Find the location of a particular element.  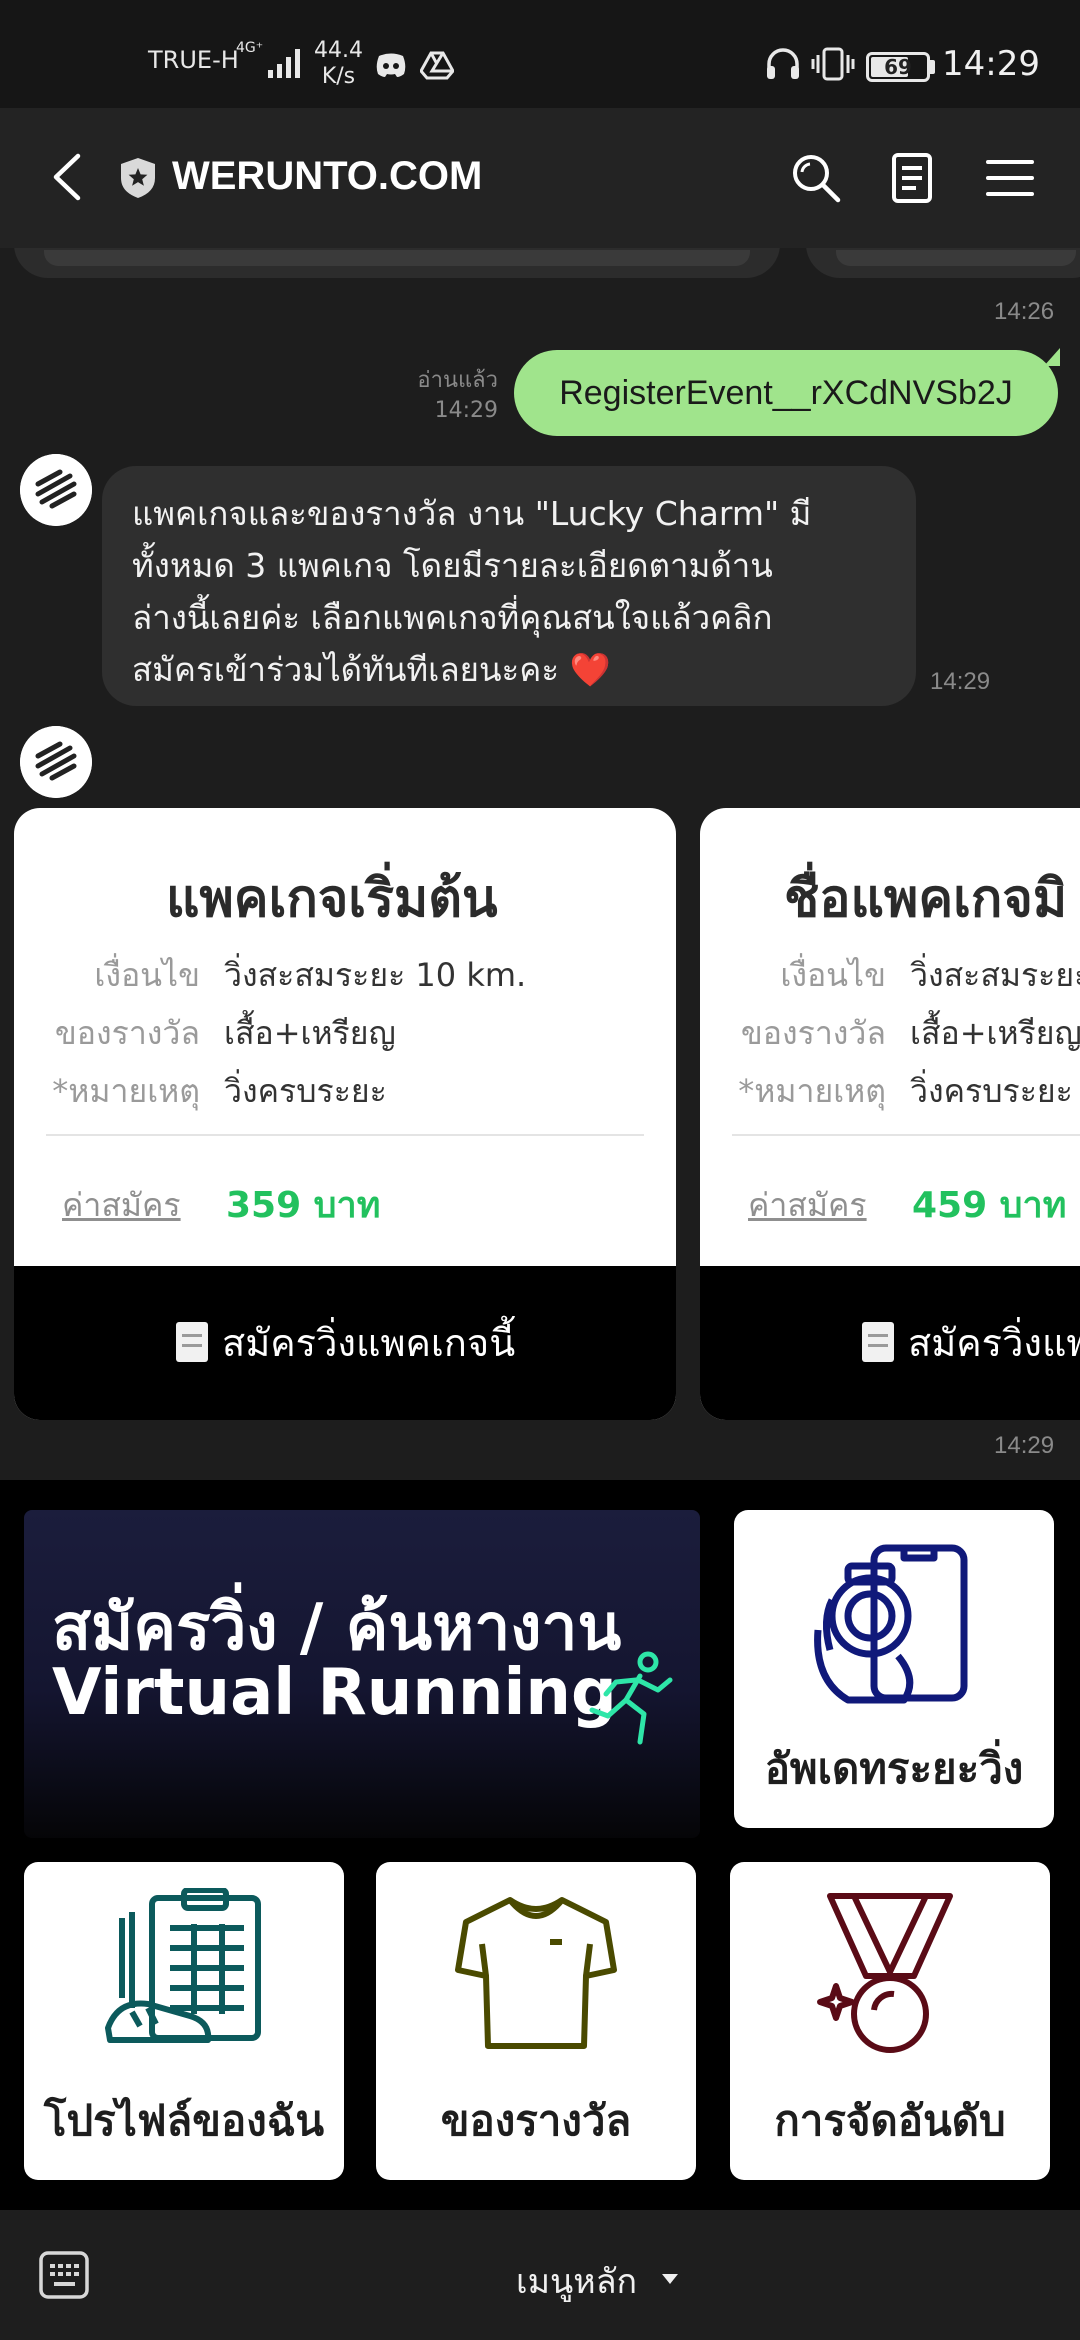

headphones-icon is located at coordinates (783, 63).